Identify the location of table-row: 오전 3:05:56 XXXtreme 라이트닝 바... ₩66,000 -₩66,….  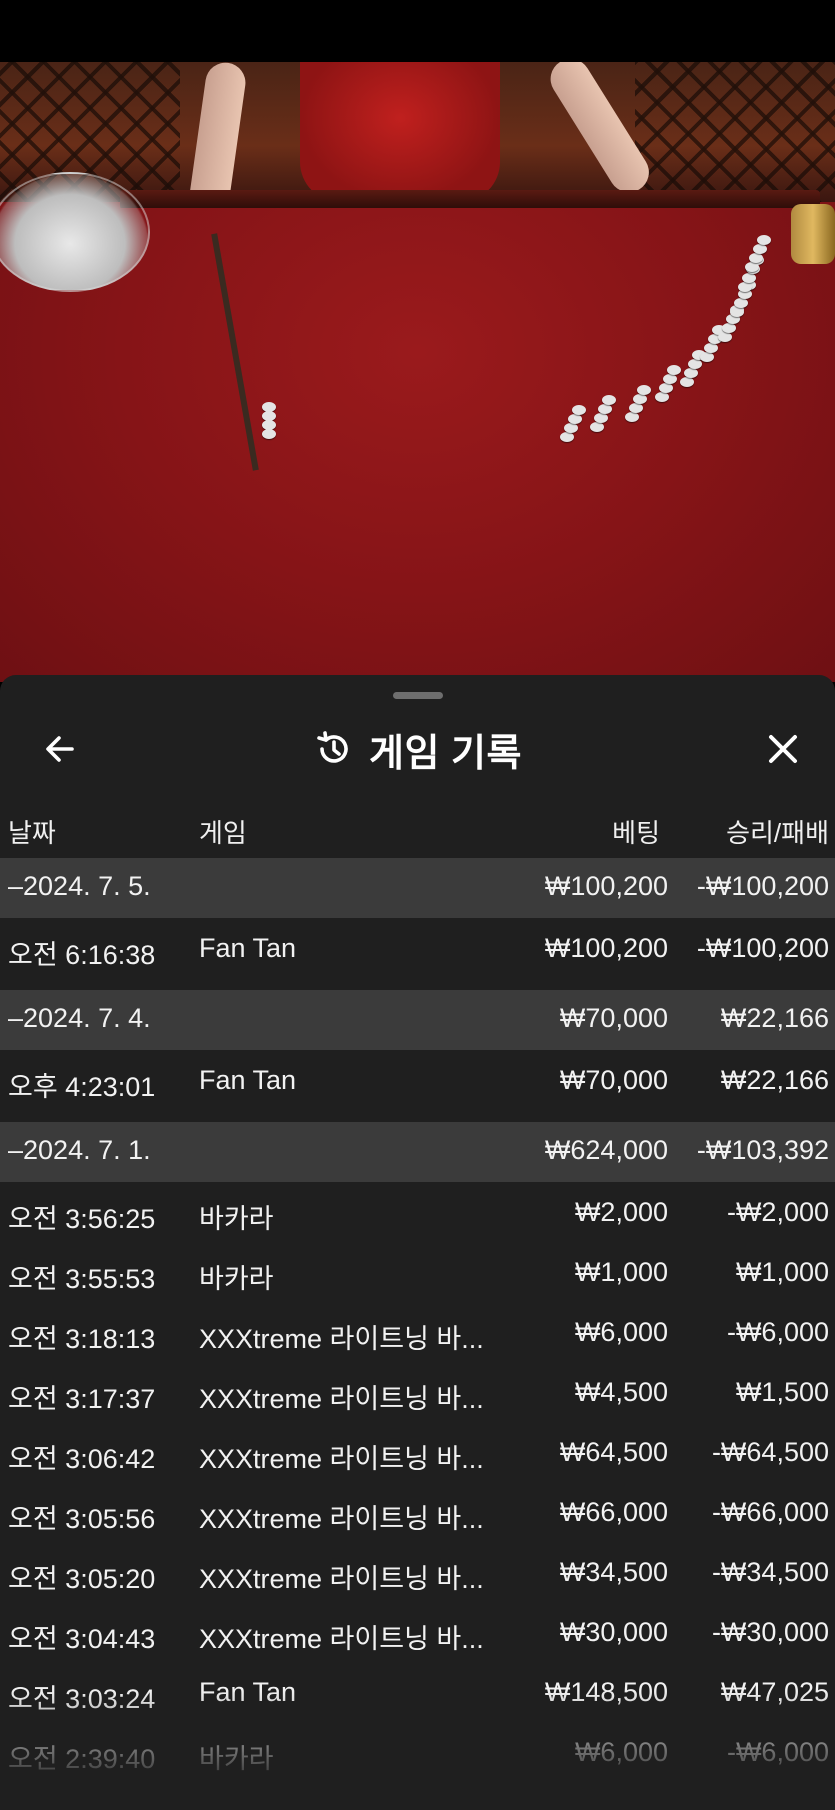
(417, 1512).